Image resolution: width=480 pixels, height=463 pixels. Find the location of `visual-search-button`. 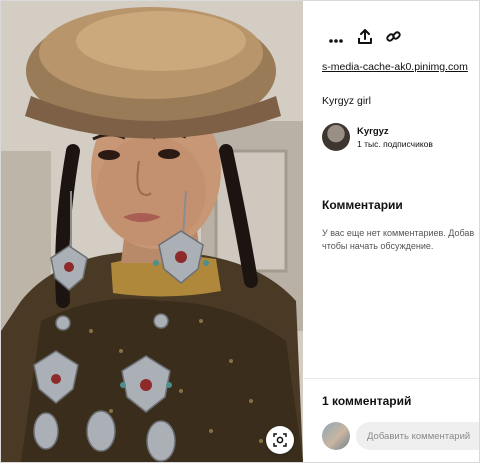

visual-search-button is located at coordinates (280, 440).